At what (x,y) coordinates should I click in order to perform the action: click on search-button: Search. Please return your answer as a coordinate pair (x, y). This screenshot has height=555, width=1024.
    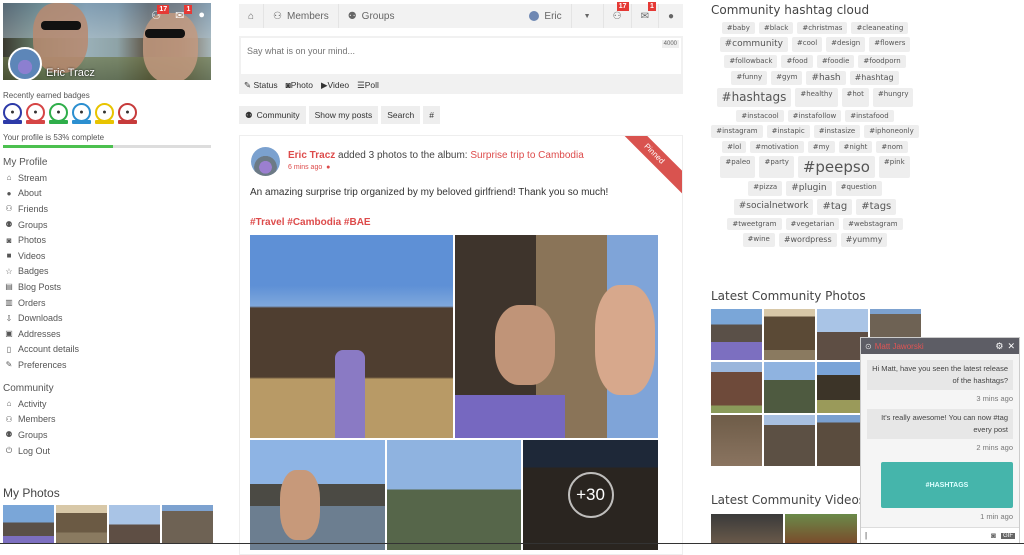
    Looking at the image, I should click on (401, 115).